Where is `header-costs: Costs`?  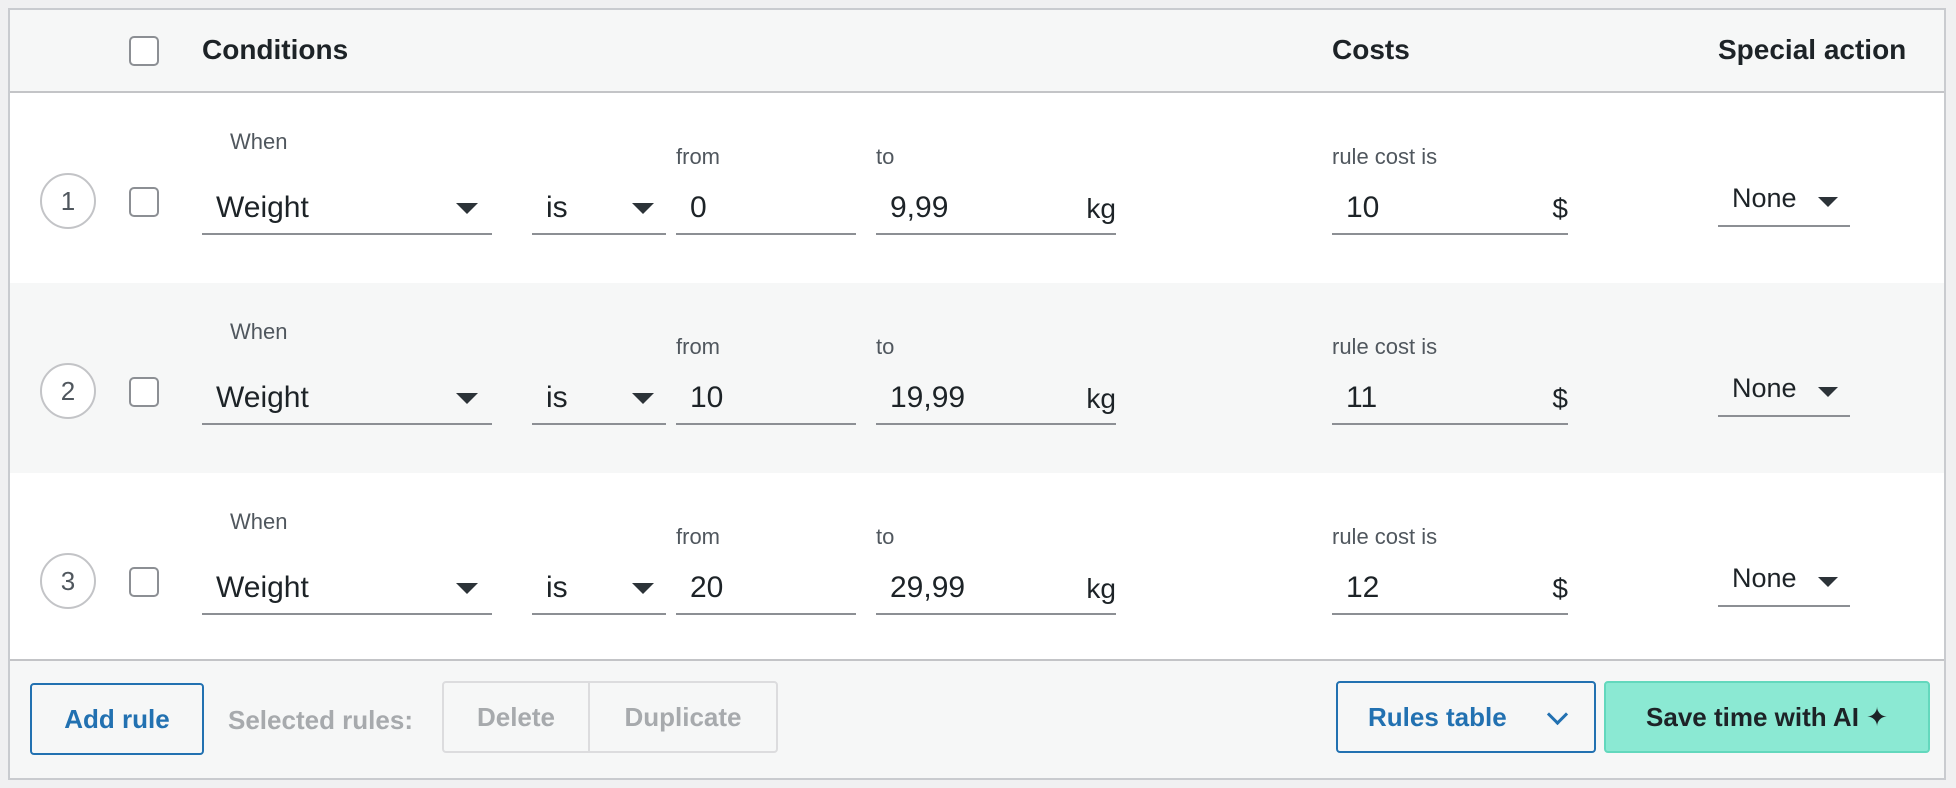
header-costs: Costs is located at coordinates (1371, 49).